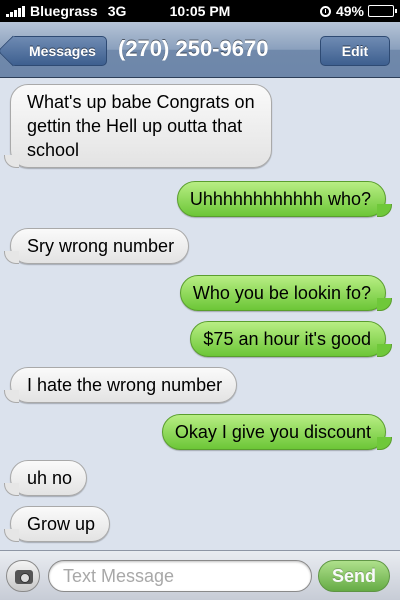 The width and height of the screenshot is (400, 600). I want to click on message-input, so click(180, 576).